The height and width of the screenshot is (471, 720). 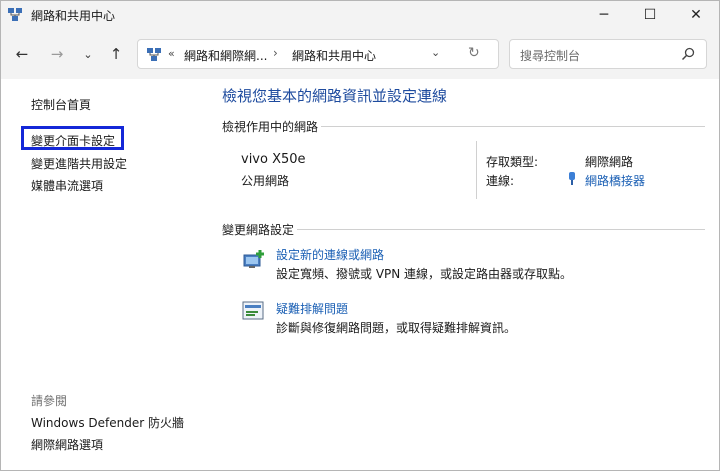 I want to click on navigation-bar: ← → ⌄ ↑ « 網路和網際網... › 網路和共用中心 ⌄ ↻ 搜尋控制台, so click(x=360, y=54).